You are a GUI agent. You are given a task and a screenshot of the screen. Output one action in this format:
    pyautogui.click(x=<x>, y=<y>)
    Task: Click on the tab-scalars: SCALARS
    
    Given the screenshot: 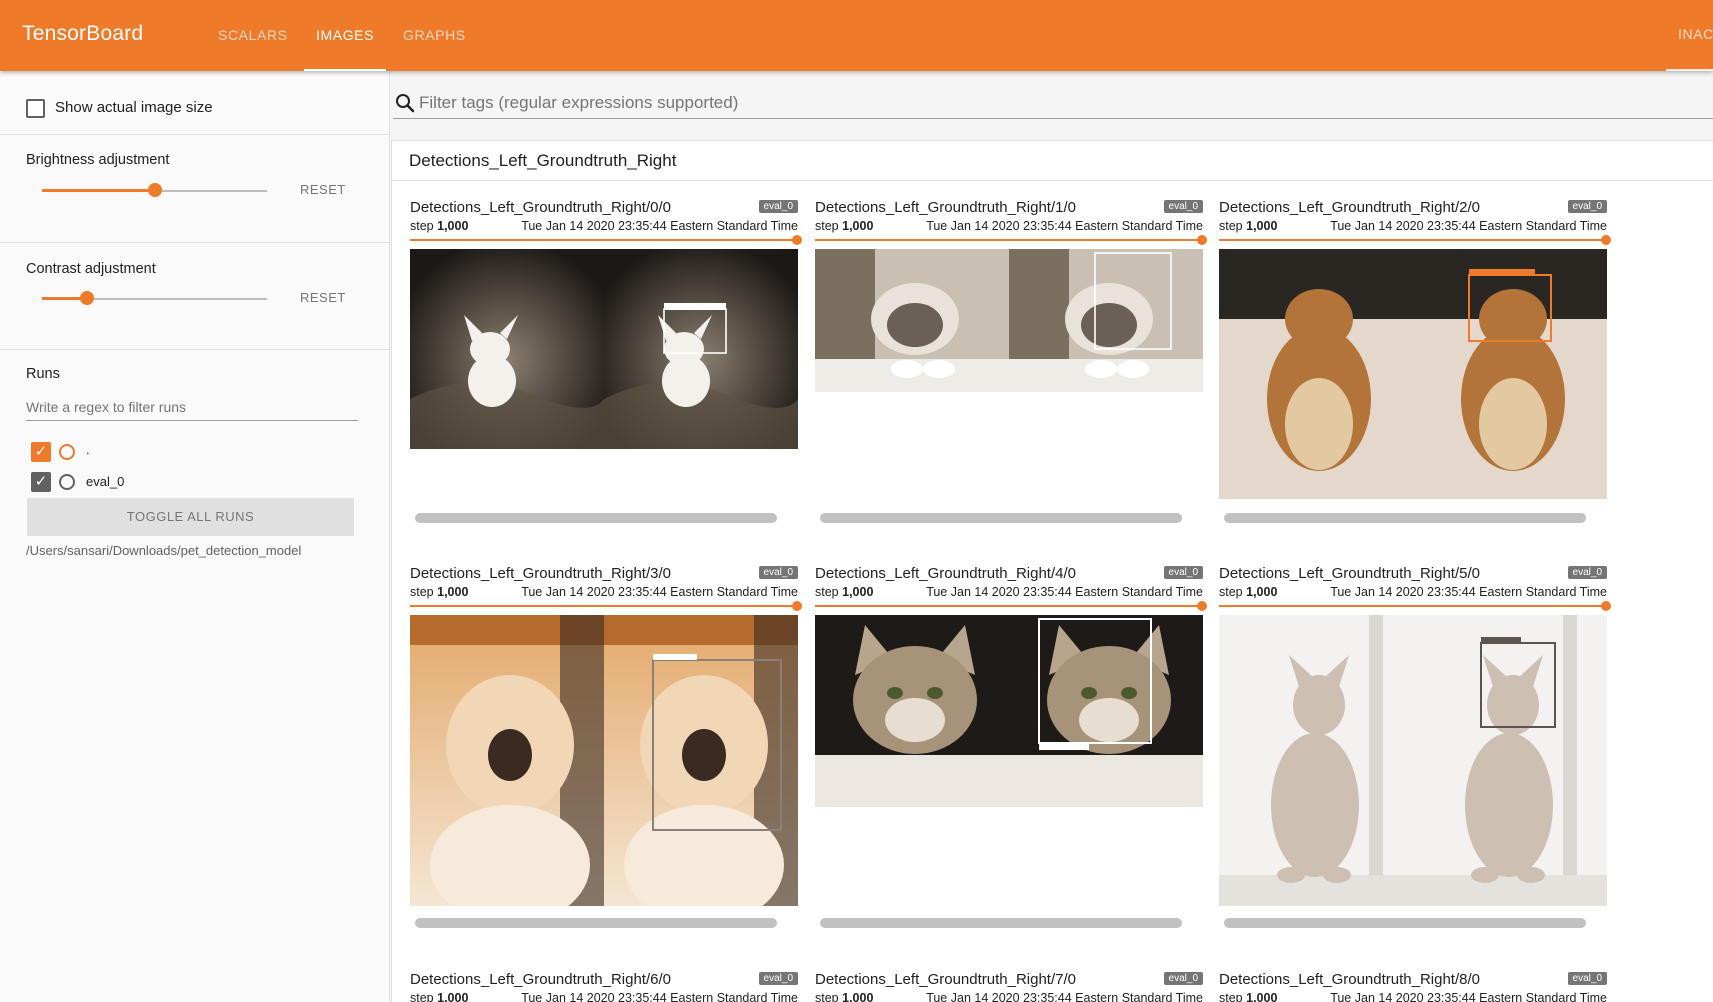 What is the action you would take?
    pyautogui.click(x=253, y=35)
    